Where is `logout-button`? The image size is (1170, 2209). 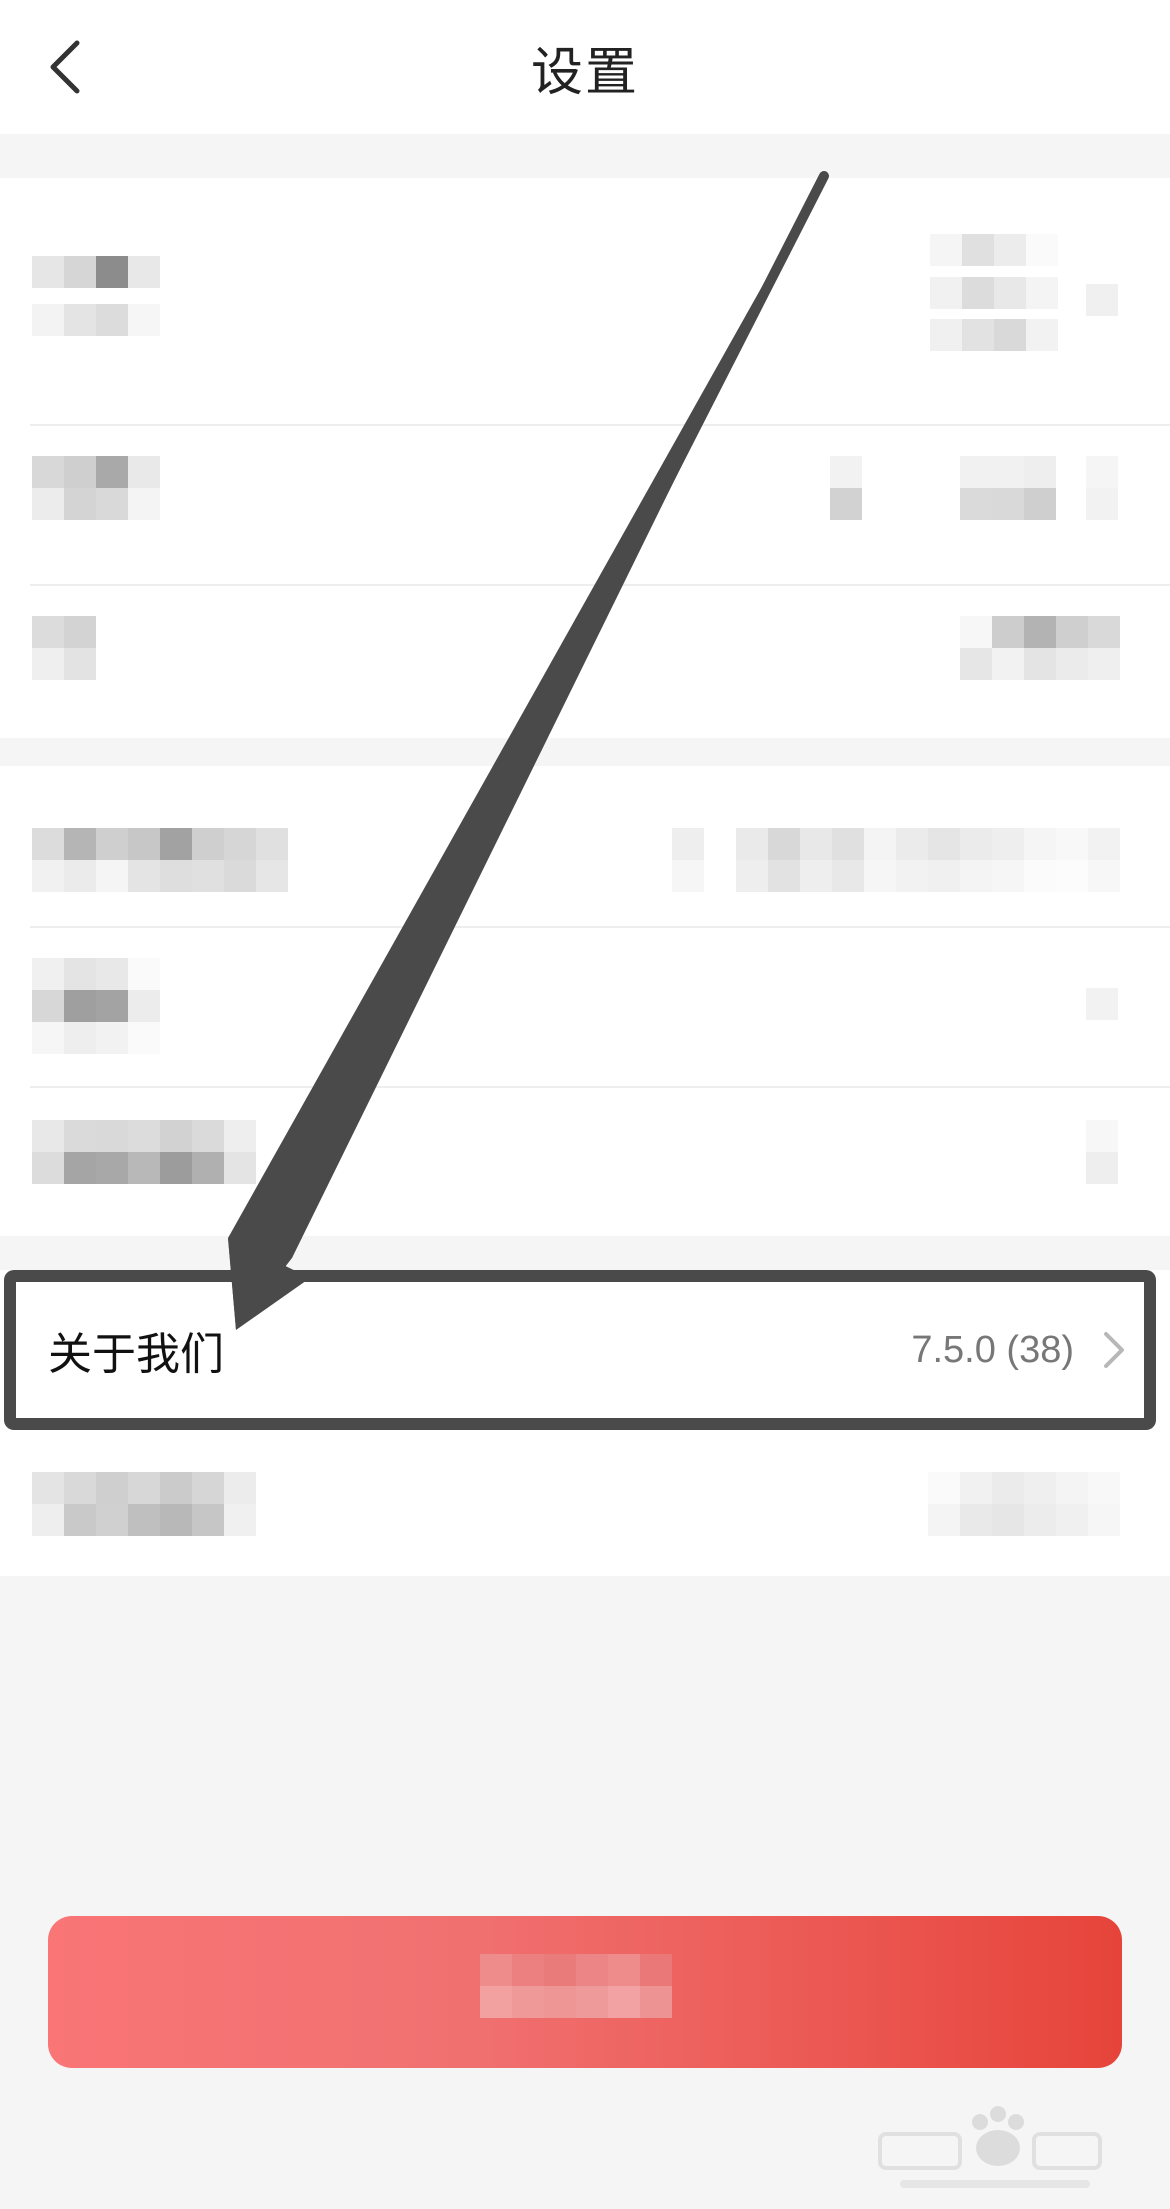 logout-button is located at coordinates (585, 1992).